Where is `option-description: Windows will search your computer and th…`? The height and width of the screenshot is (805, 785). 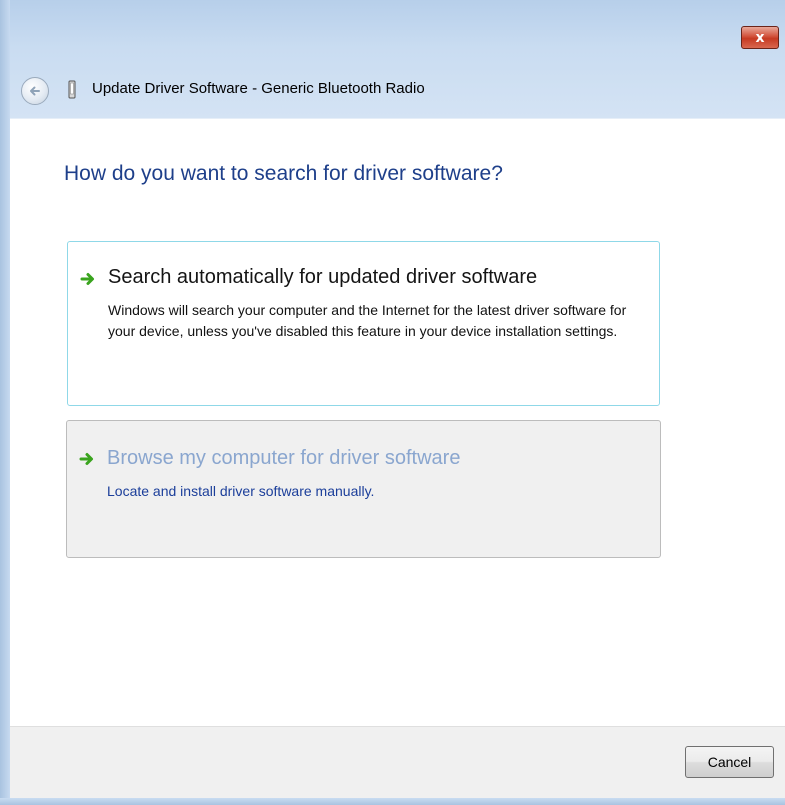 option-description: Windows will search your computer and th… is located at coordinates (367, 320).